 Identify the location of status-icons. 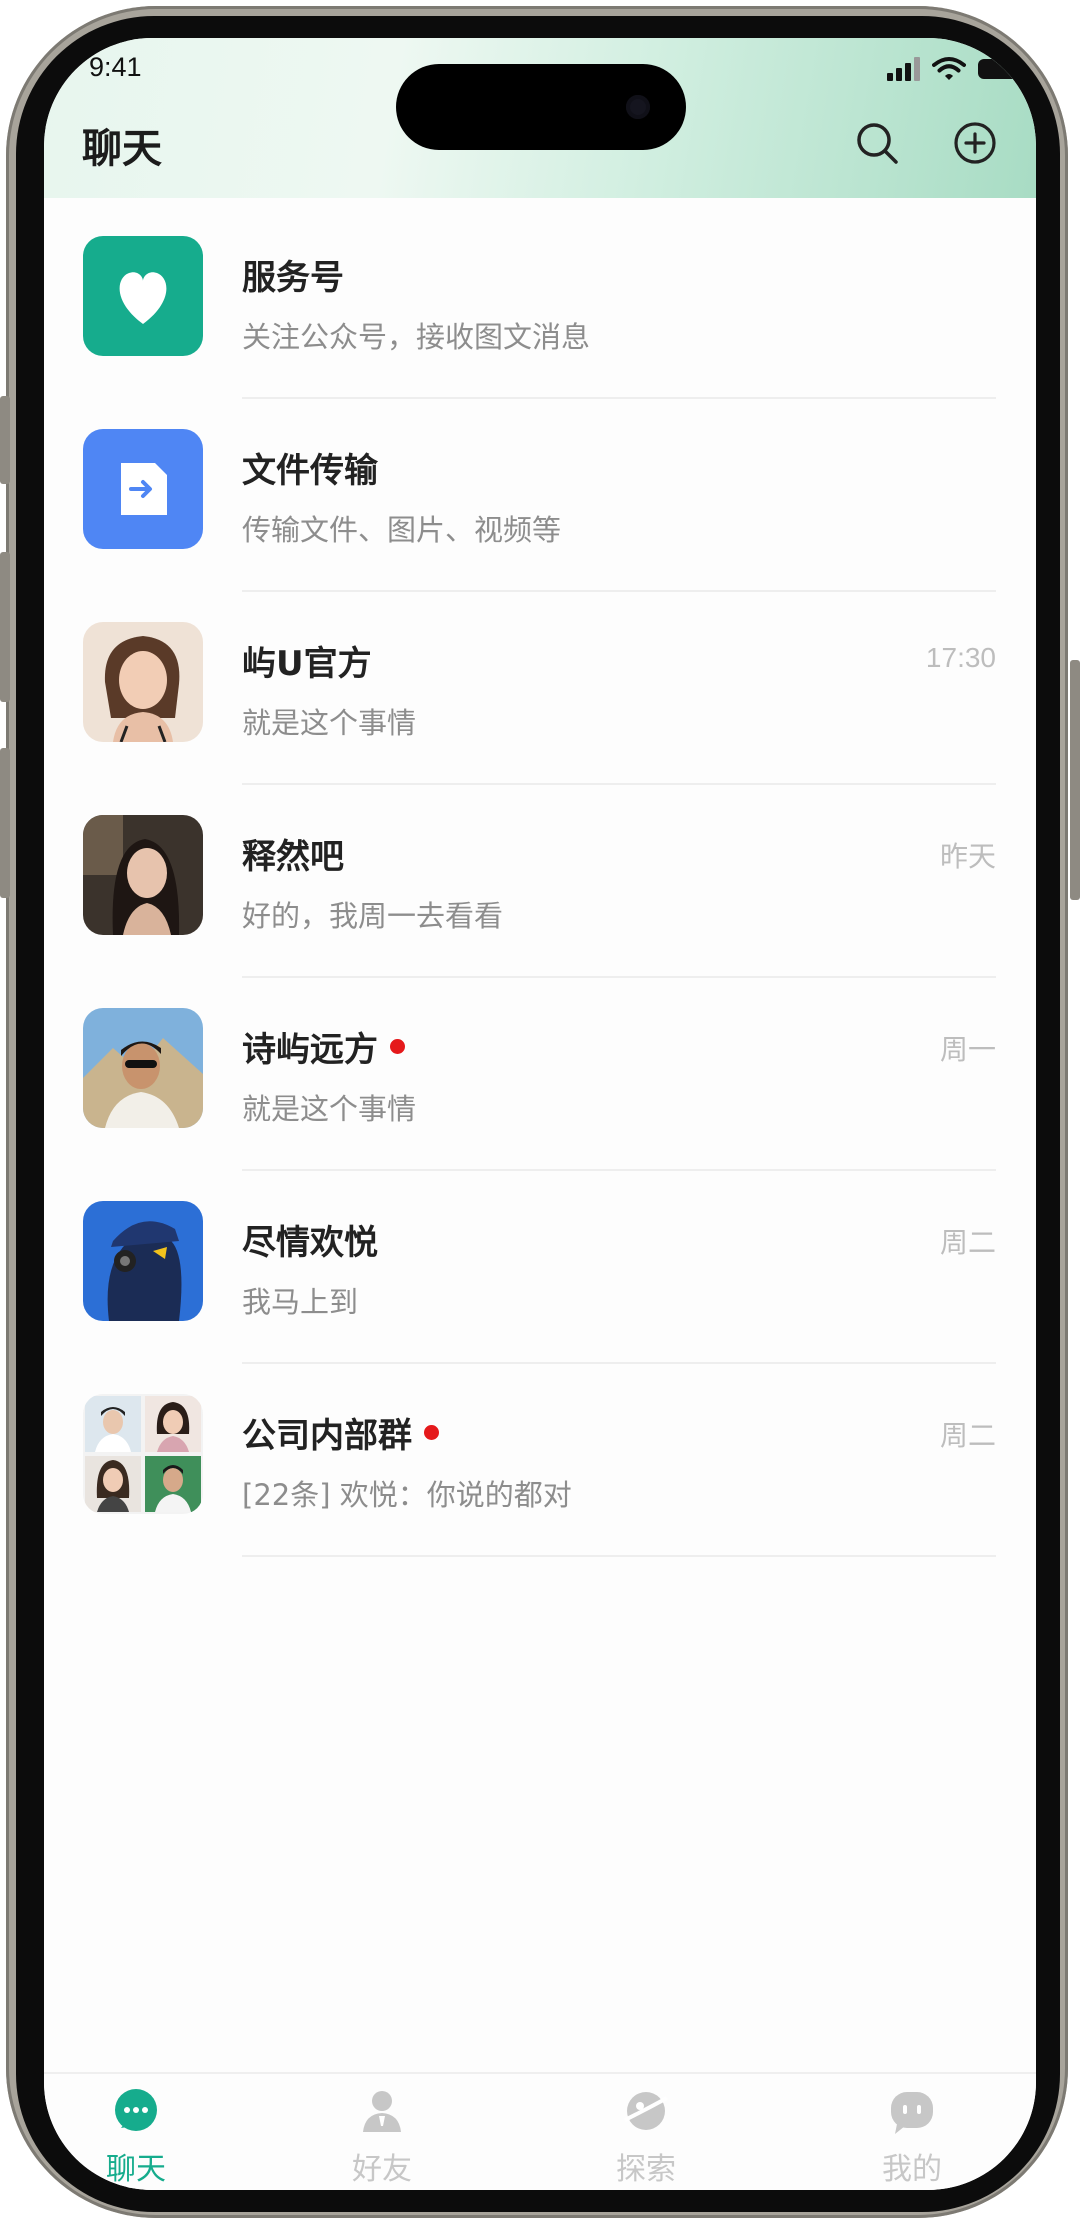
(954, 69).